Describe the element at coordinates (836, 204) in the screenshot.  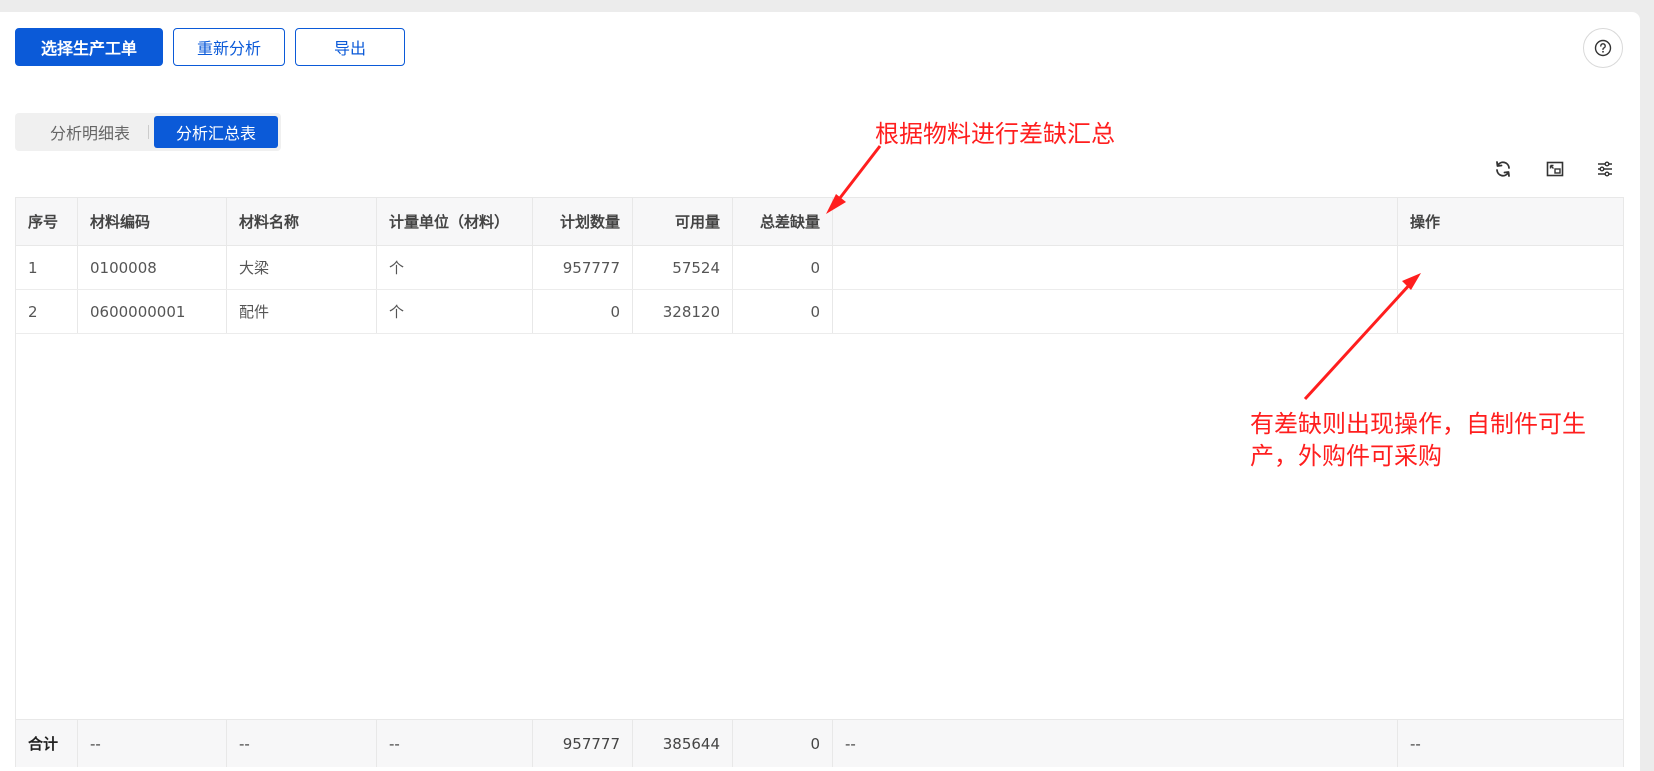
I see `annotation-arrowhead-shortage` at that location.